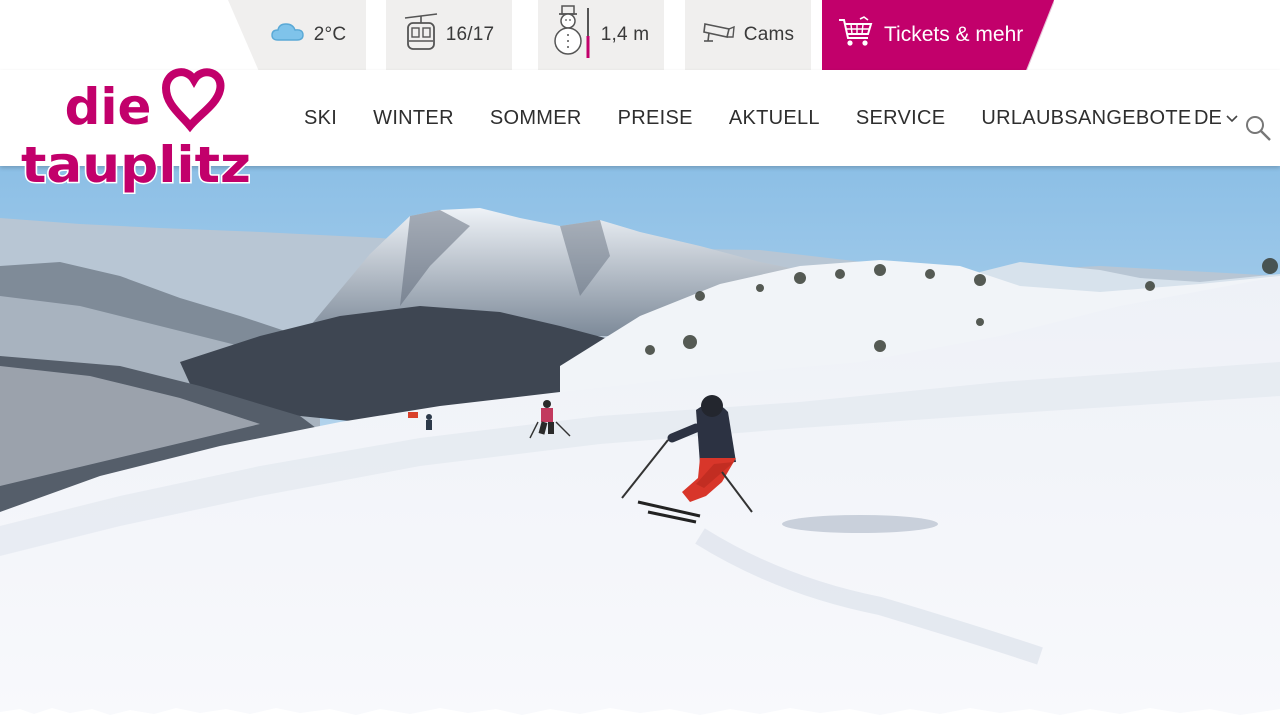 This screenshot has height=720, width=1280. I want to click on language-selector: DE, so click(1216, 118).